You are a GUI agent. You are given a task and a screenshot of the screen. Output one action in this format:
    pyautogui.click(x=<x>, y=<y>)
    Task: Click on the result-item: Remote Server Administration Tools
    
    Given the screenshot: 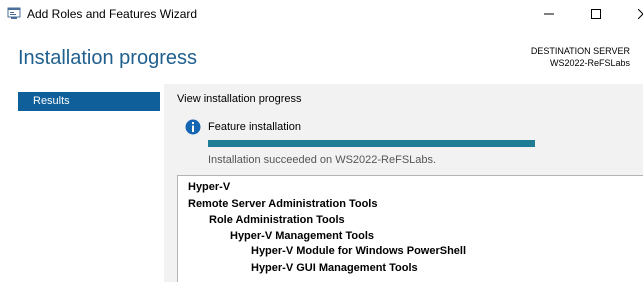 What is the action you would take?
    pyautogui.click(x=283, y=204)
    